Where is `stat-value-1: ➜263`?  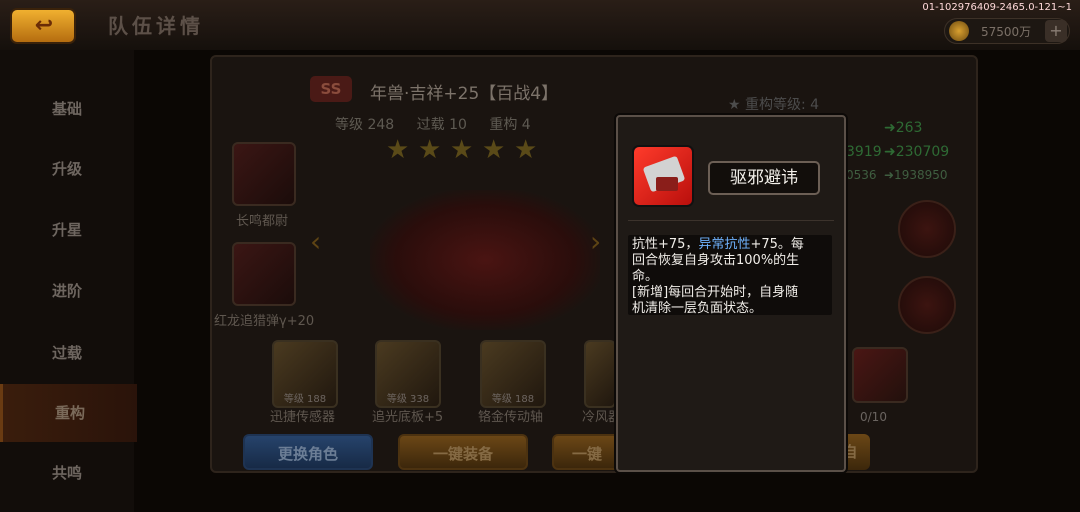 stat-value-1: ➜263 is located at coordinates (903, 128).